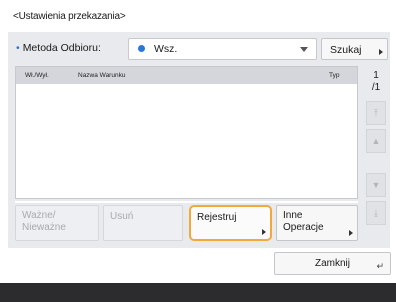 The height and width of the screenshot is (302, 396). I want to click on other-operations-label: Inne Operacje, so click(303, 221).